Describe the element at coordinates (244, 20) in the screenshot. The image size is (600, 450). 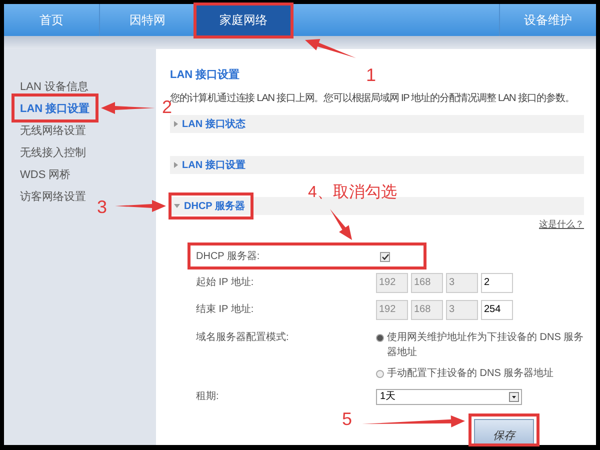
I see `nav-tab: 家庭网络` at that location.